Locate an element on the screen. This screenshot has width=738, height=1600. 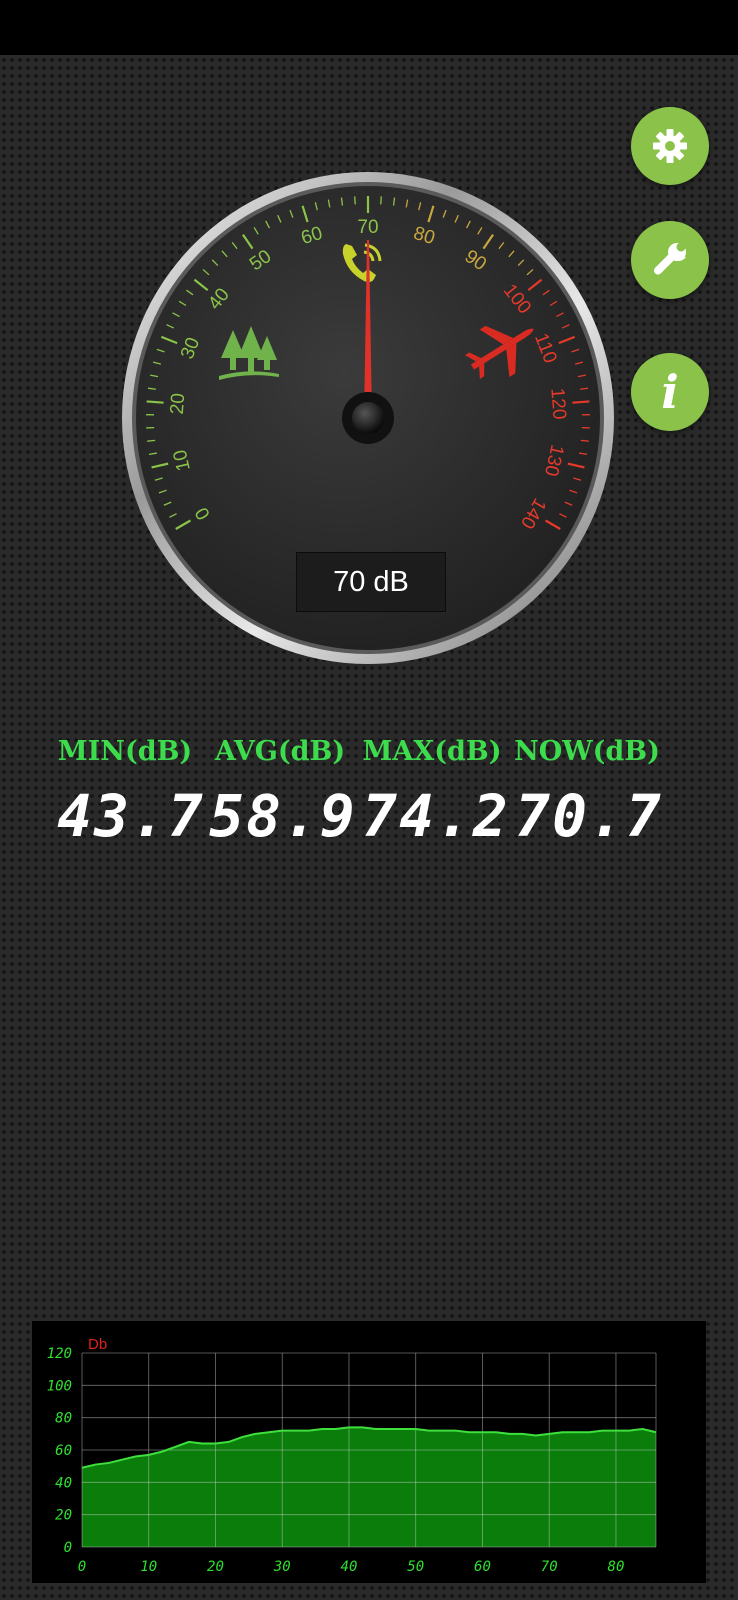
max-value: 74.2 is located at coordinates (436, 816).